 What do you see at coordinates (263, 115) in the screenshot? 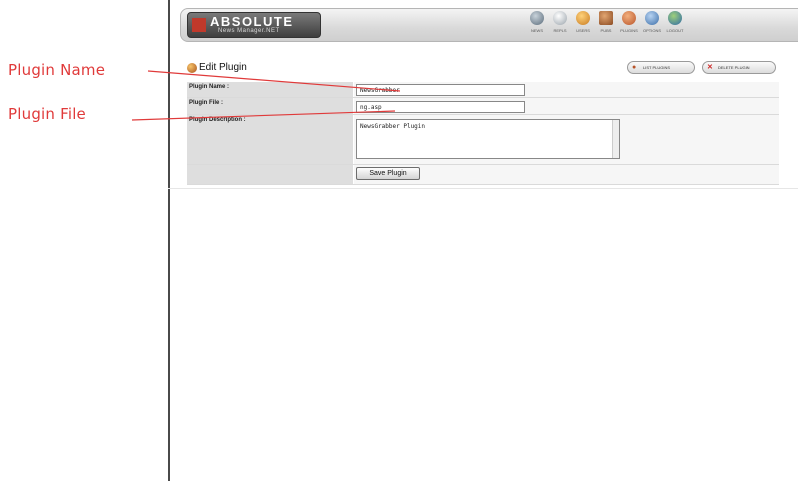
I see `plugin-file-pointer` at bounding box center [263, 115].